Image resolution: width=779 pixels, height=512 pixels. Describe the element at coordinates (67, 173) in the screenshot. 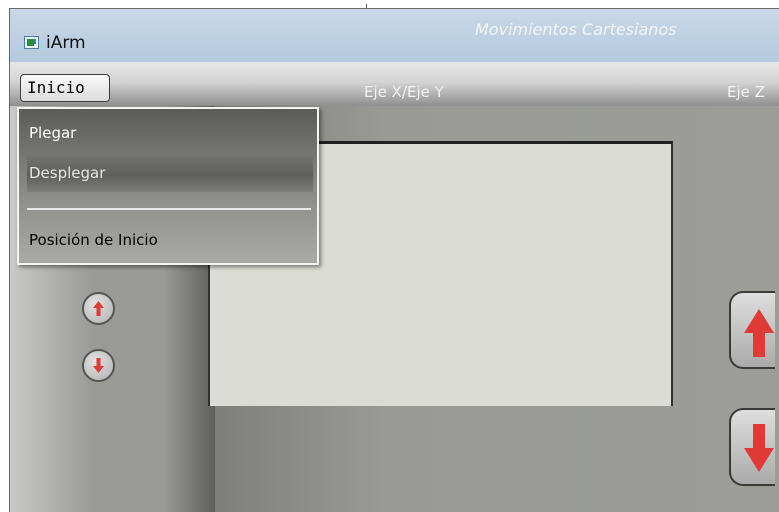

I see `menu-item-desplegar: Desplegar` at that location.